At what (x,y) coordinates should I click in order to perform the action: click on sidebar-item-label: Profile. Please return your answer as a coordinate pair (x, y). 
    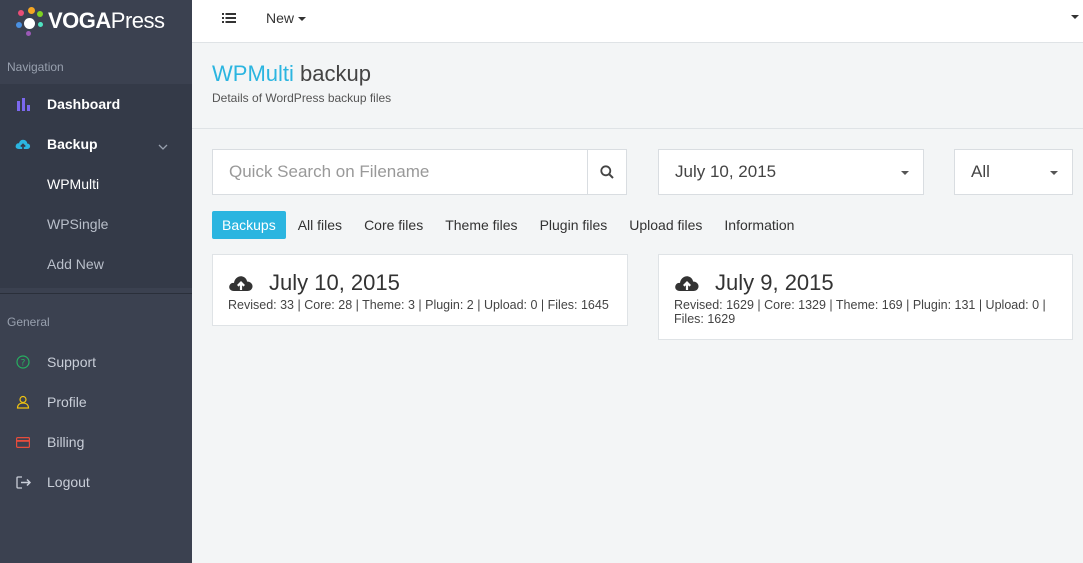
    Looking at the image, I should click on (67, 402).